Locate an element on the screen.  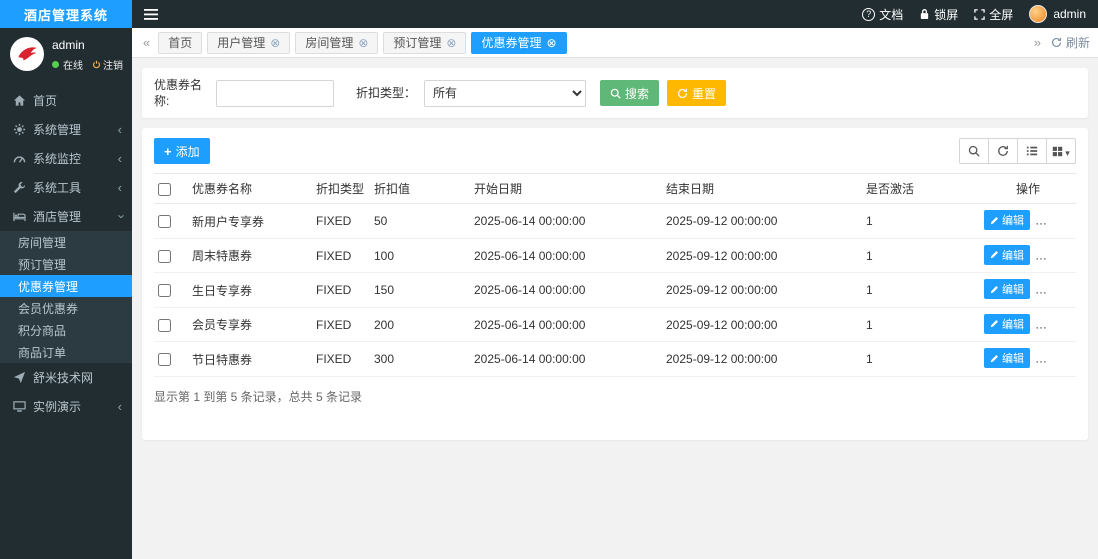
sidebar-item-hotel-management: 酒店管理 is located at coordinates (66, 216).